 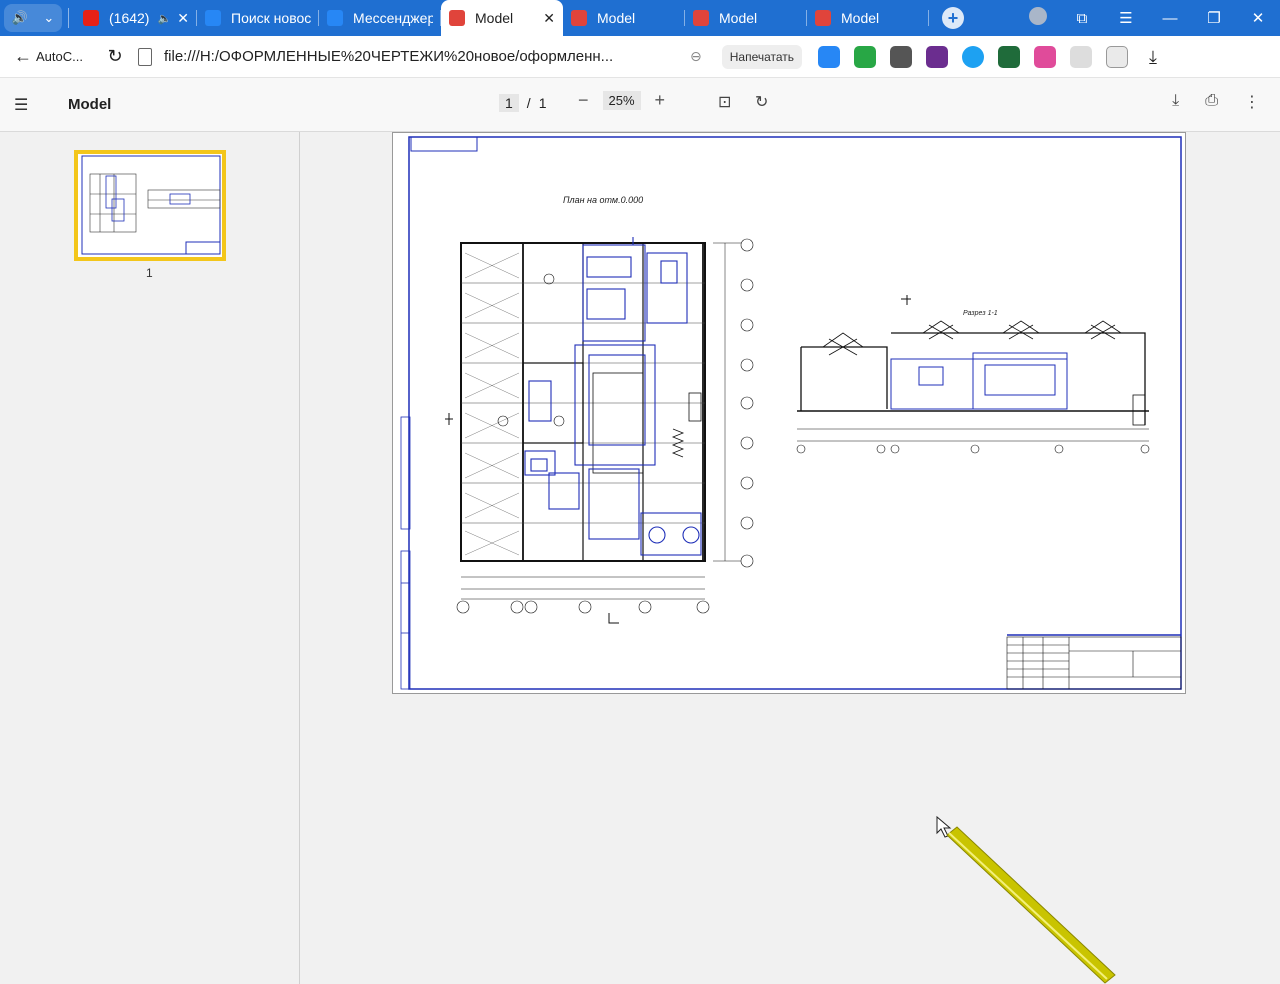 I want to click on new-tab-button: +, so click(x=953, y=18).